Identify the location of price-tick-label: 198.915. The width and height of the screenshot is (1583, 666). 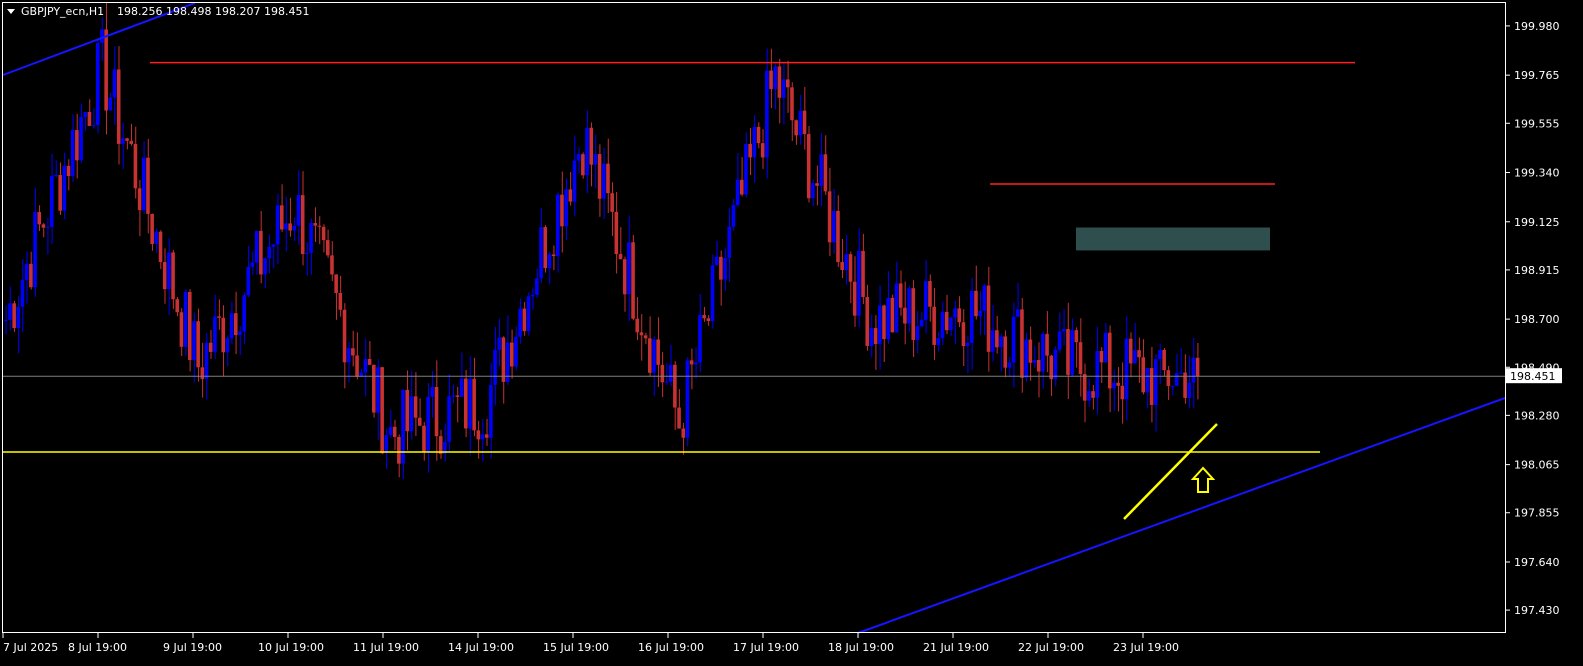
(1537, 270).